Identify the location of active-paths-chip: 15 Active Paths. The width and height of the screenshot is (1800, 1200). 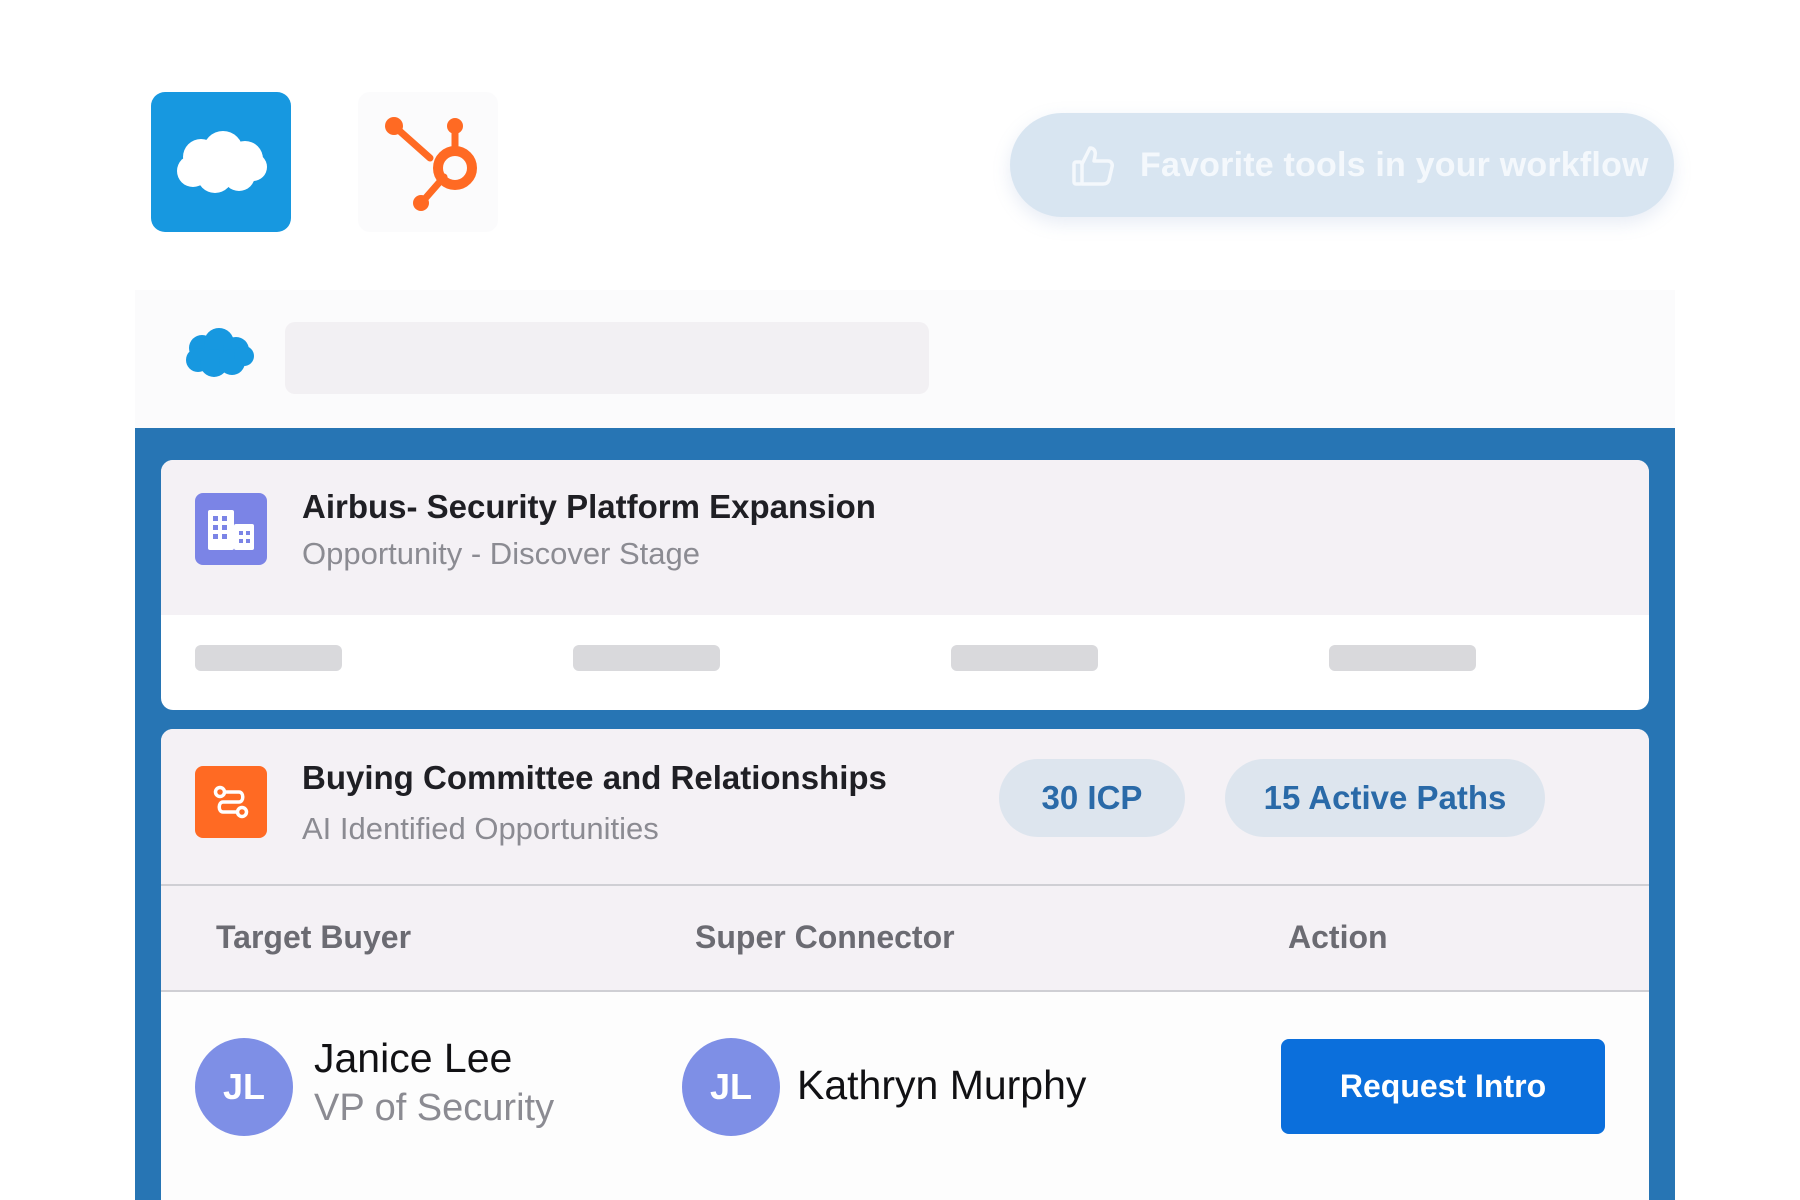
(1385, 798).